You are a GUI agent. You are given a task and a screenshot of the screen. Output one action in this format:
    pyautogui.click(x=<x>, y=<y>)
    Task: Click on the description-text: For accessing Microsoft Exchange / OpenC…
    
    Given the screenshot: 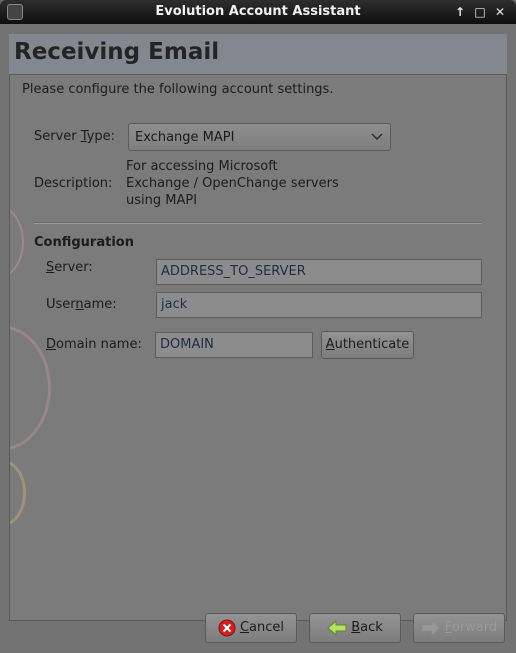 What is the action you would take?
    pyautogui.click(x=256, y=183)
    